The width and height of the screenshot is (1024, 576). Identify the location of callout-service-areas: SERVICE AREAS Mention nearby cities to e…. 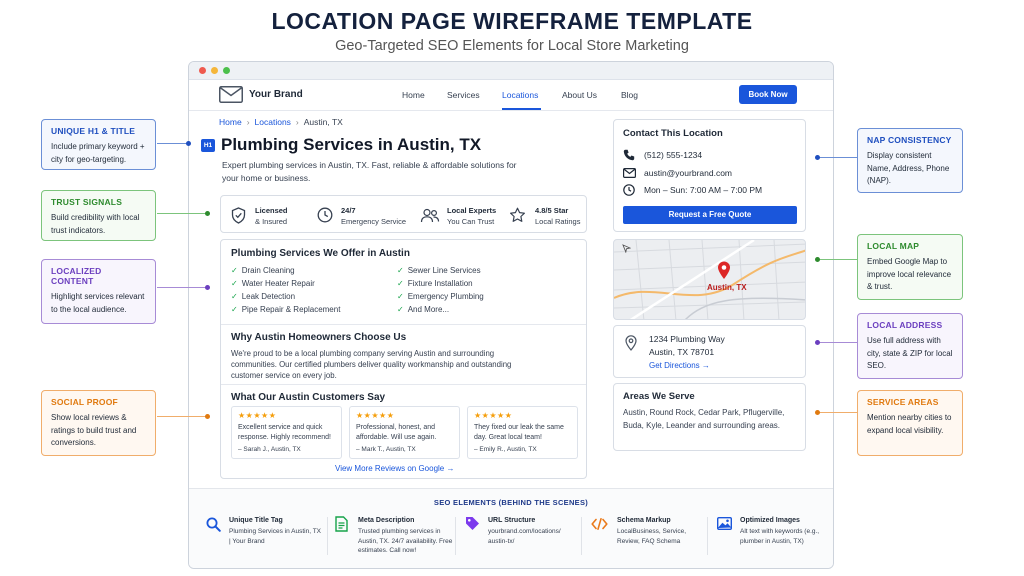
(910, 423).